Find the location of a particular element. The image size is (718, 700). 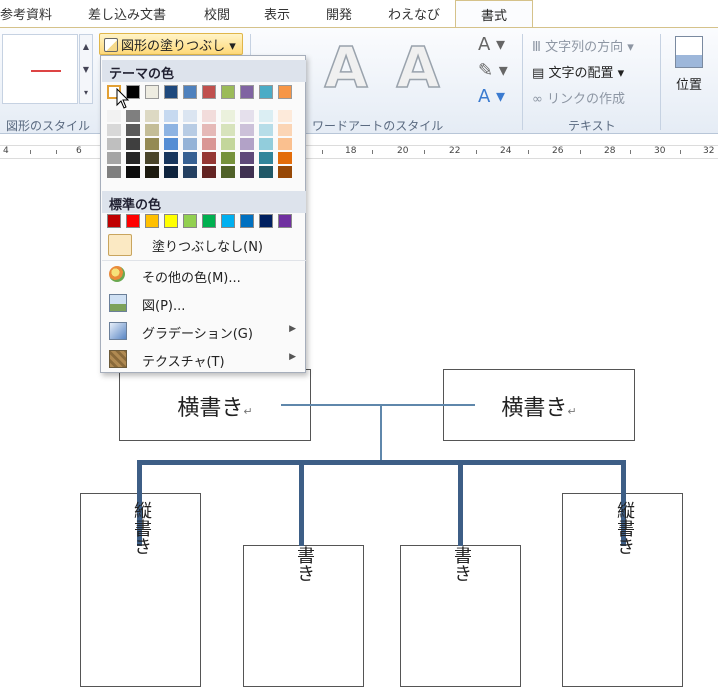

shape-fill-button: 図形の塗りつぶし ▾ is located at coordinates (171, 44).